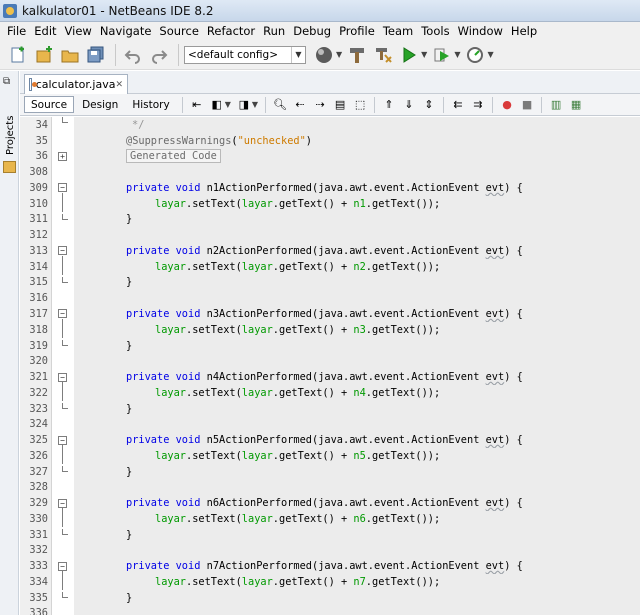 The image size is (640, 615). I want to click on last-edit-icon: ⇤, so click(197, 105).